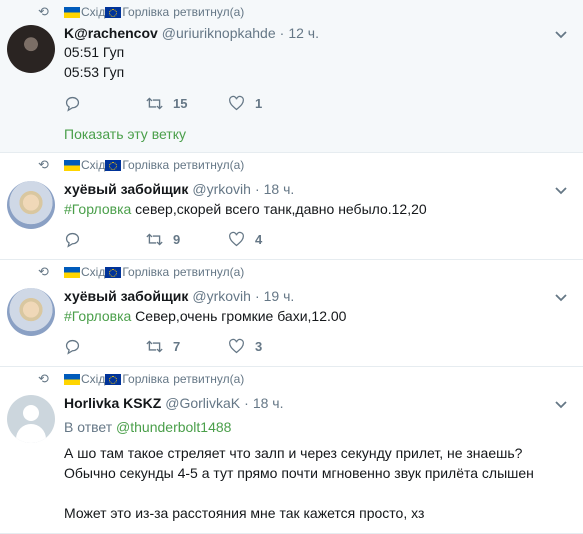 Image resolution: width=583 pixels, height=534 pixels. I want to click on tweet-header: K@rachencov @uriuriknopkahde · 12 ч., so click(191, 33).